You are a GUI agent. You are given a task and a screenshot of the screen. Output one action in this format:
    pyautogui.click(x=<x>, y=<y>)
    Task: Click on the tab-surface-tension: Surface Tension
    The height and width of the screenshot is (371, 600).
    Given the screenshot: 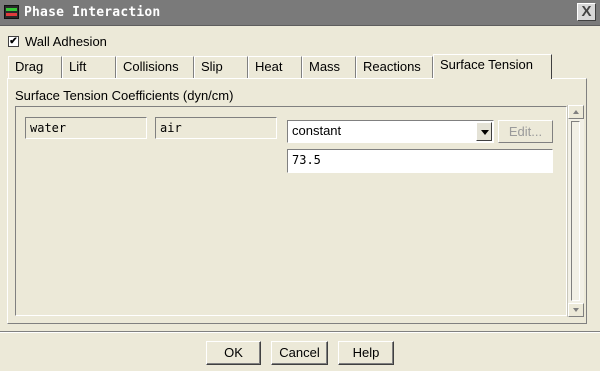 What is the action you would take?
    pyautogui.click(x=492, y=66)
    